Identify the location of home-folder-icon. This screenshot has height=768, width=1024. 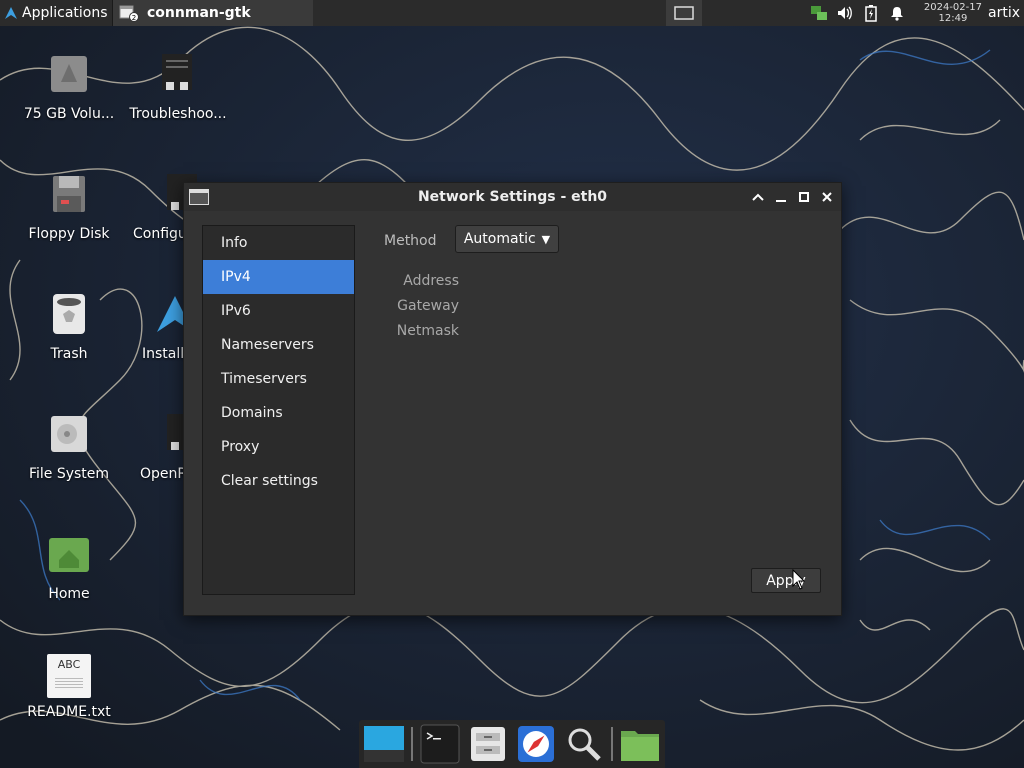
(69, 555).